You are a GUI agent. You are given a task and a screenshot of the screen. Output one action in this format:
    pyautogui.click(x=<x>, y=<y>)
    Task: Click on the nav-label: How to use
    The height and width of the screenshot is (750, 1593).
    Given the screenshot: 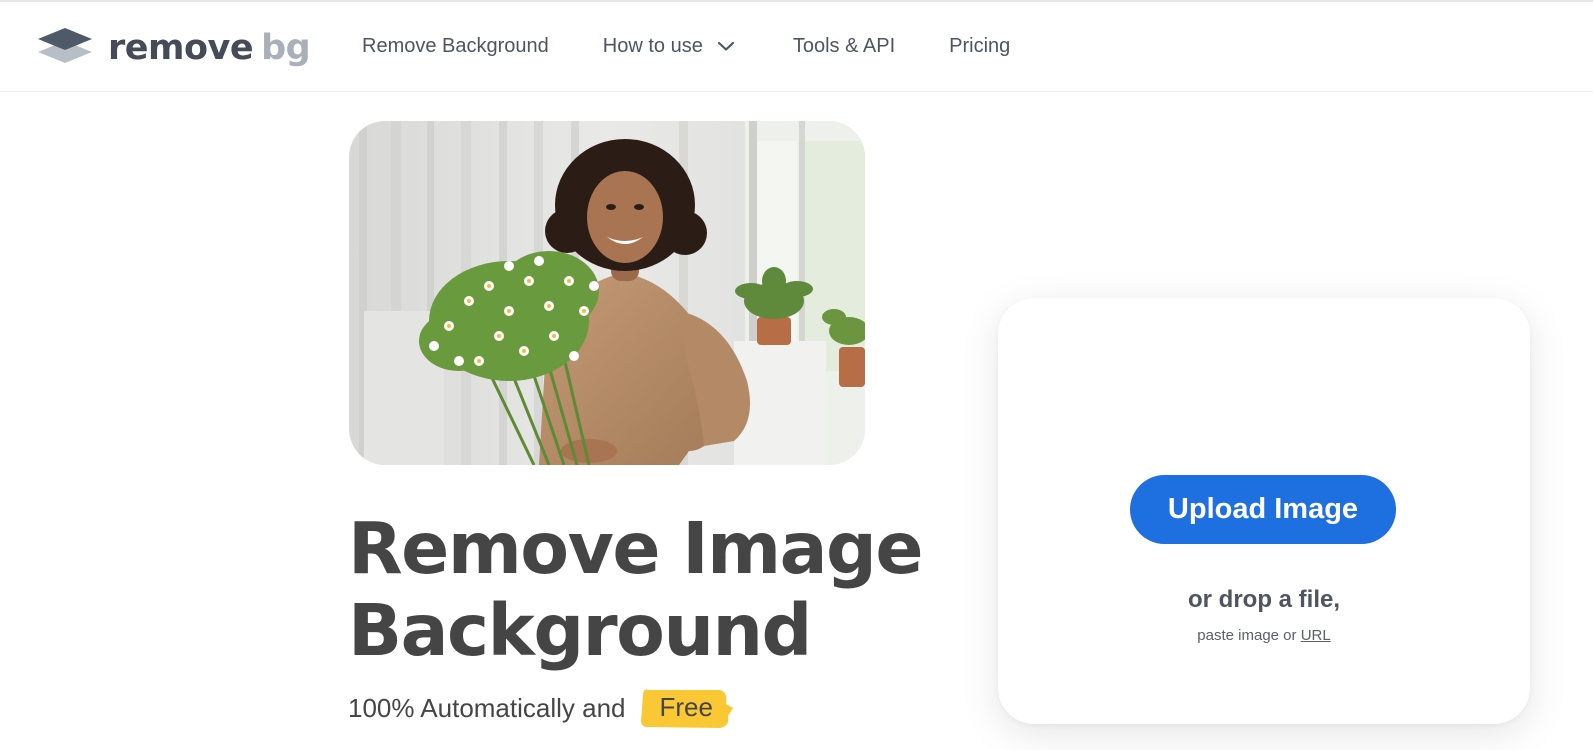 What is the action you would take?
    pyautogui.click(x=652, y=46)
    